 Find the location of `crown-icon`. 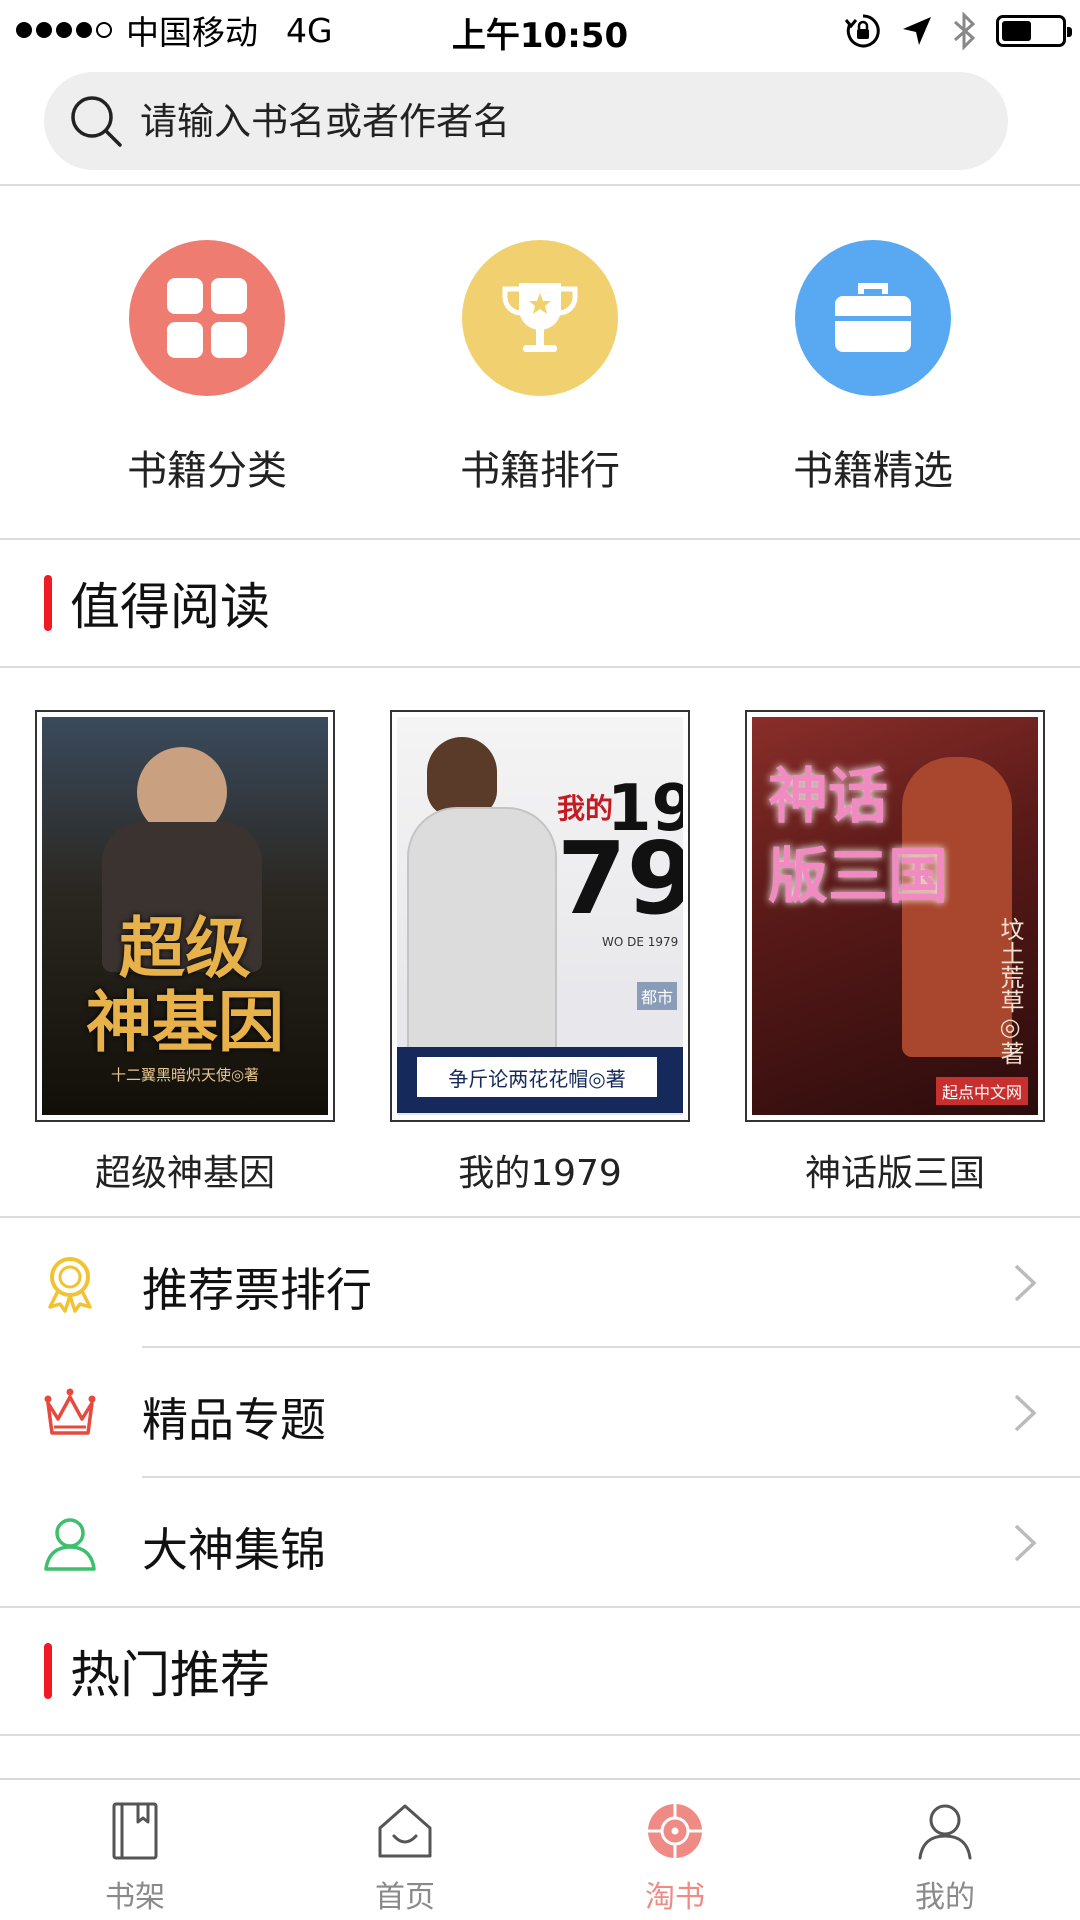

crown-icon is located at coordinates (70, 1411).